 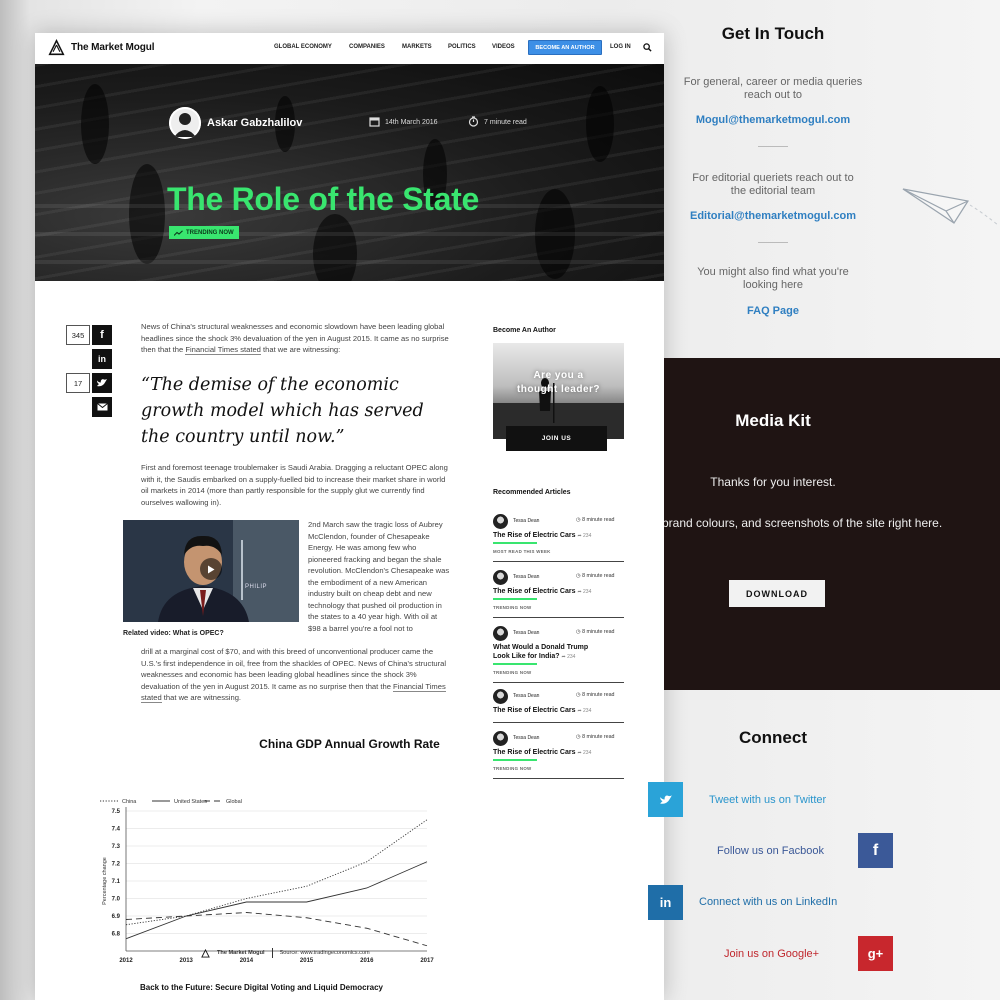 I want to click on read-time: 7 minute read, so click(x=505, y=122).